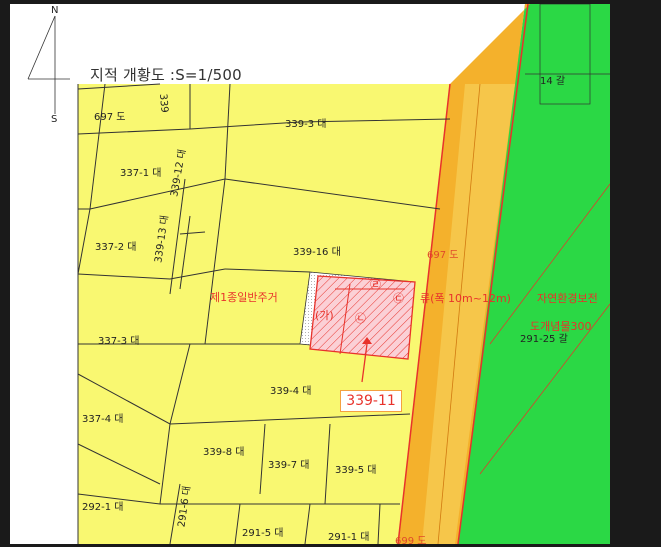 The height and width of the screenshot is (547, 661). Describe the element at coordinates (317, 252) in the screenshot. I see `label-339-16: 339-16 대` at that location.